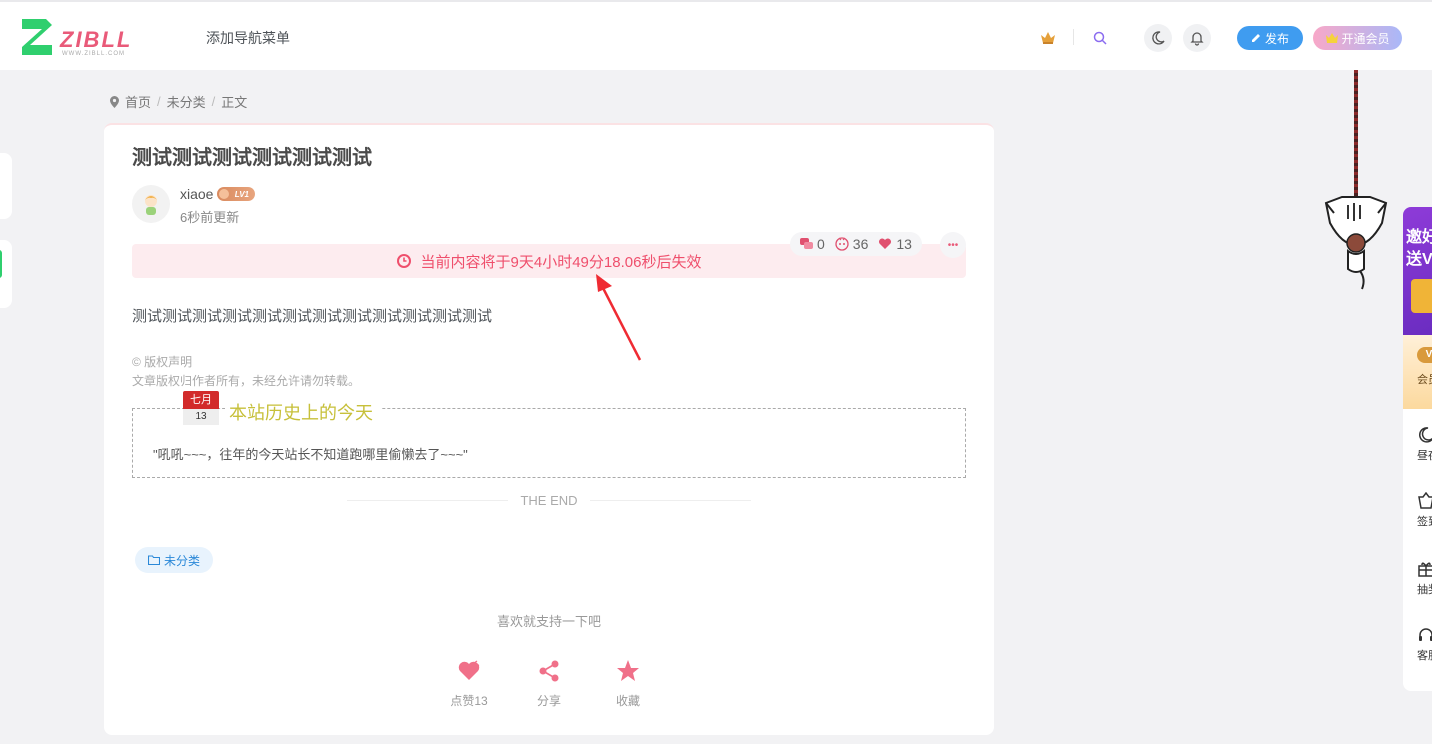 This screenshot has height=744, width=1432. Describe the element at coordinates (1073, 37) in the screenshot. I see `header-divider` at that location.